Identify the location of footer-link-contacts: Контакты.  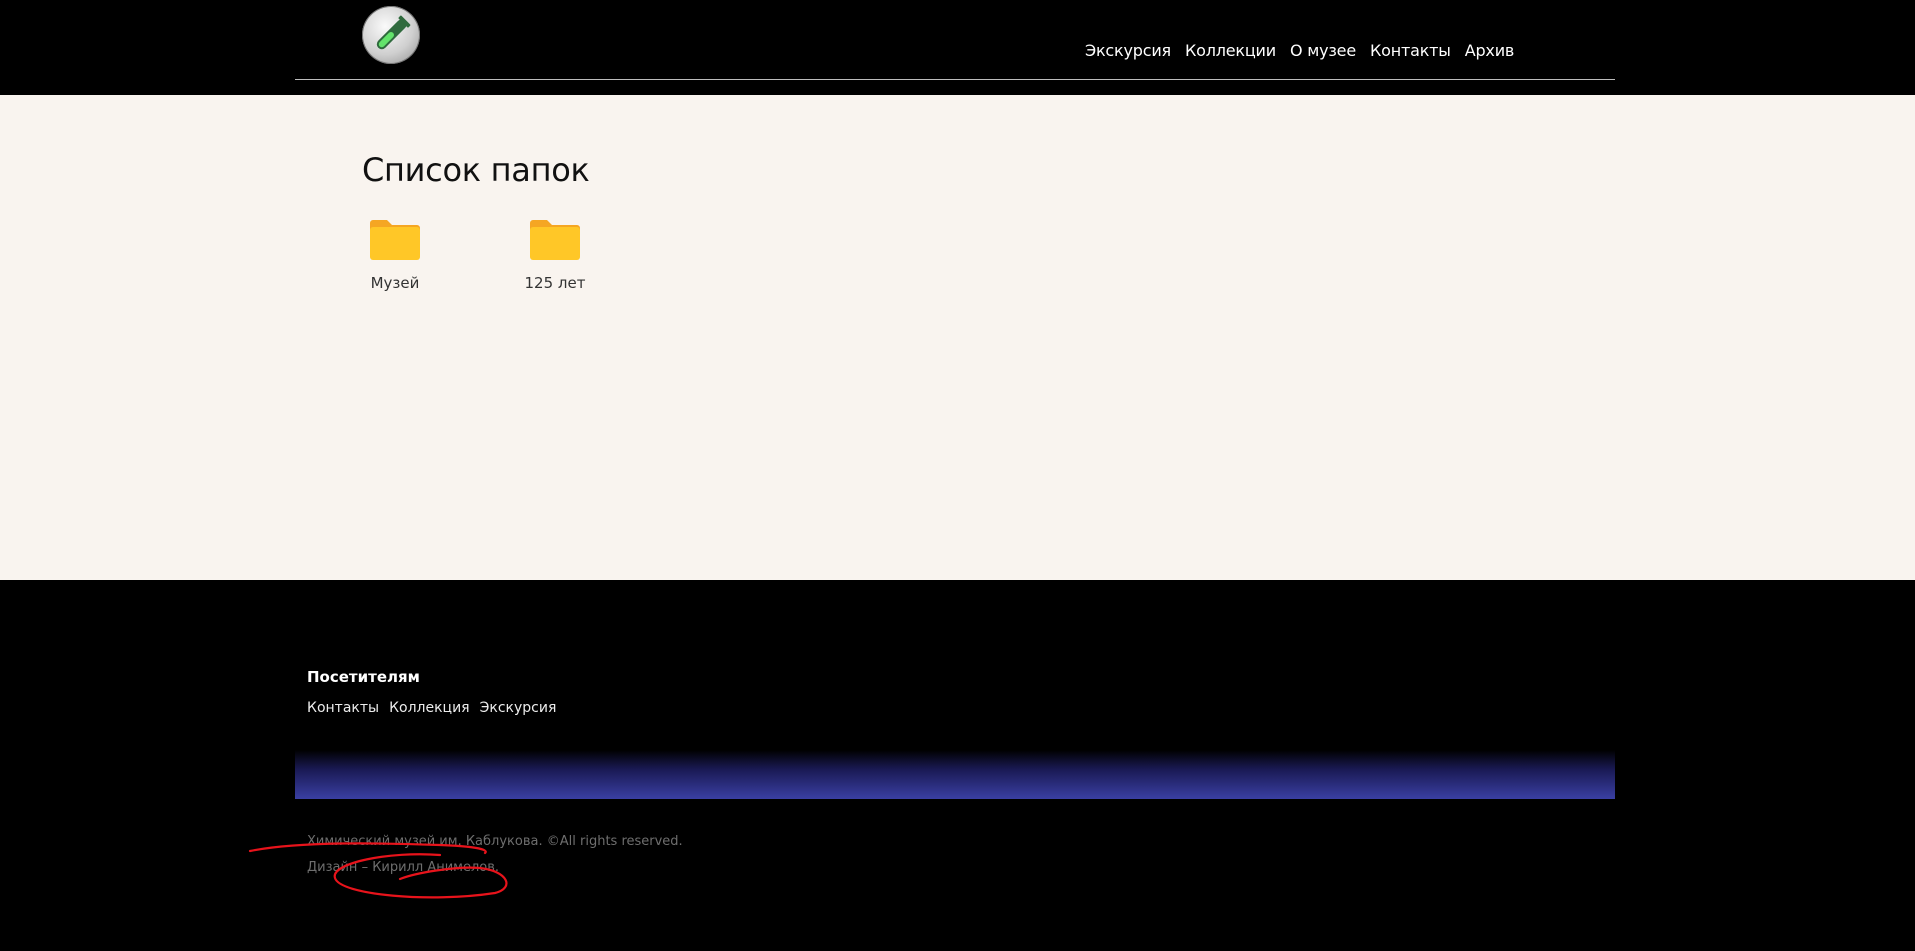
(343, 708).